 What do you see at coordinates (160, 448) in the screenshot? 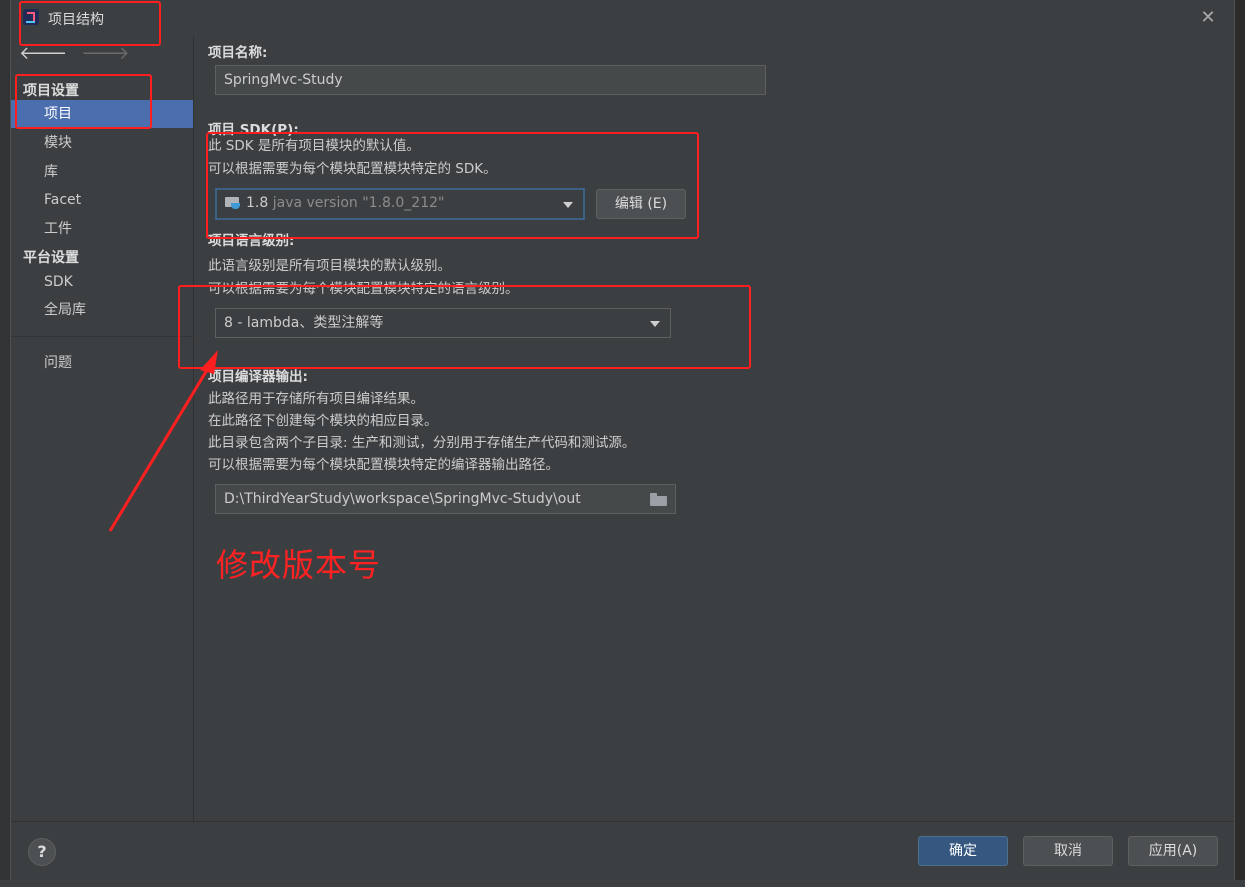
I see `annotation-arrow-shaft` at bounding box center [160, 448].